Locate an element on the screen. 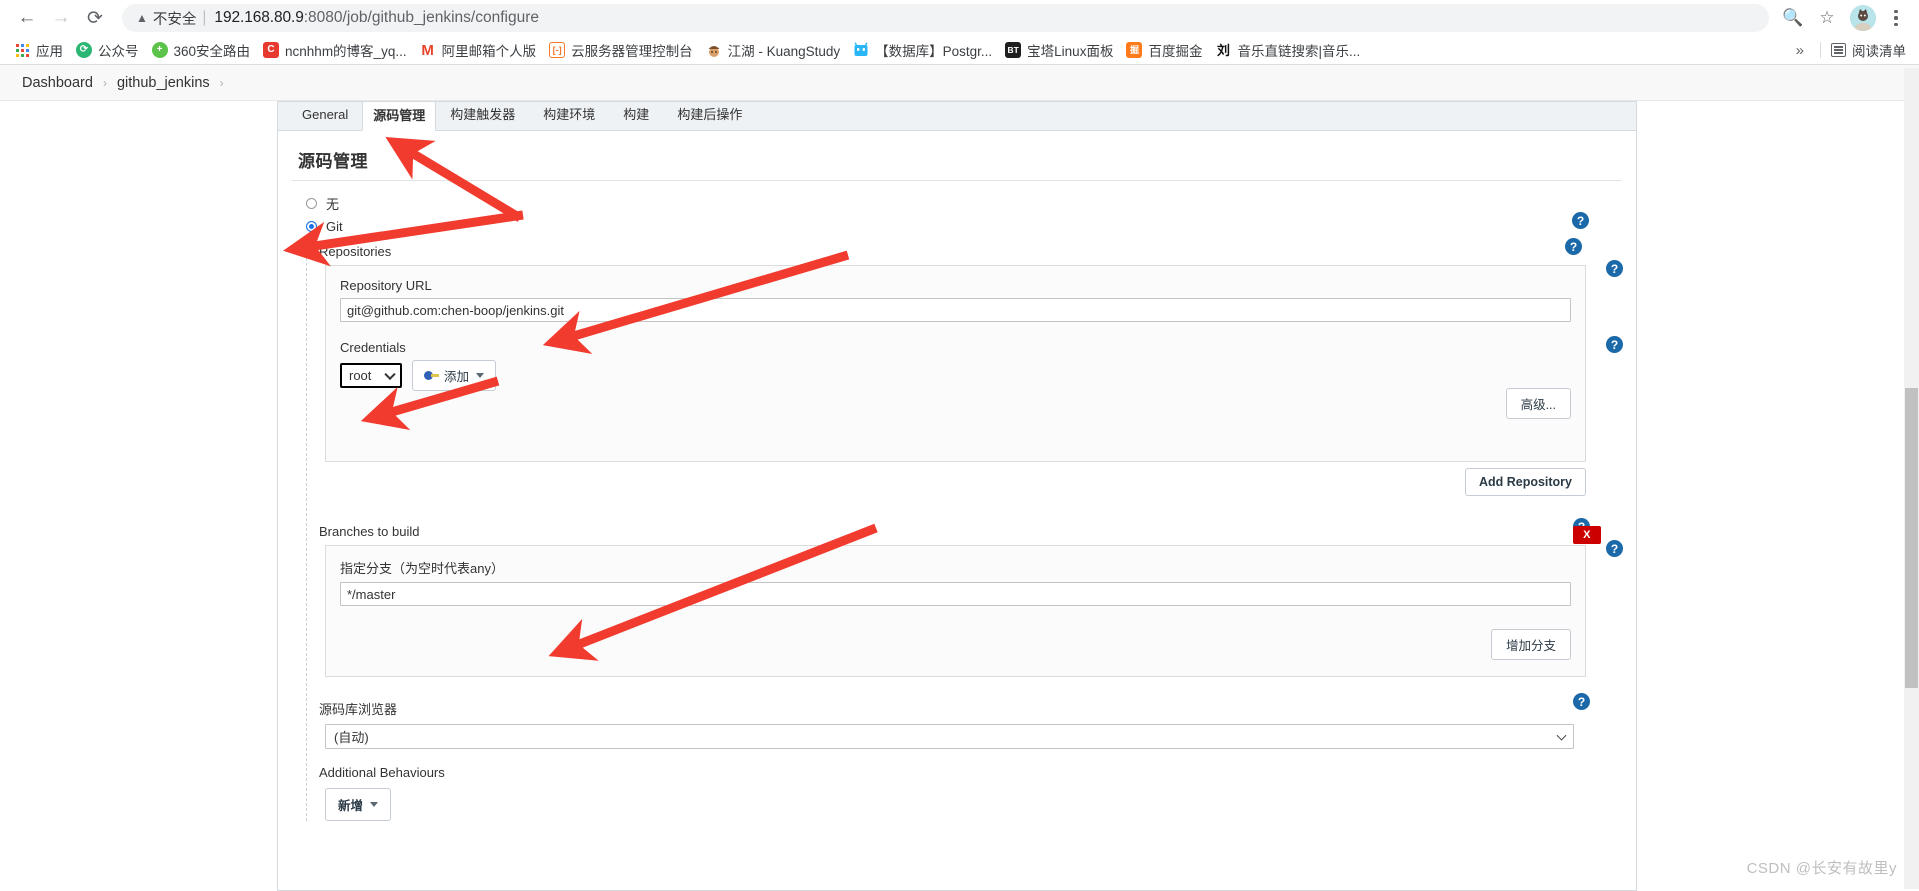  add-behaviour-button: 新增 is located at coordinates (358, 804).